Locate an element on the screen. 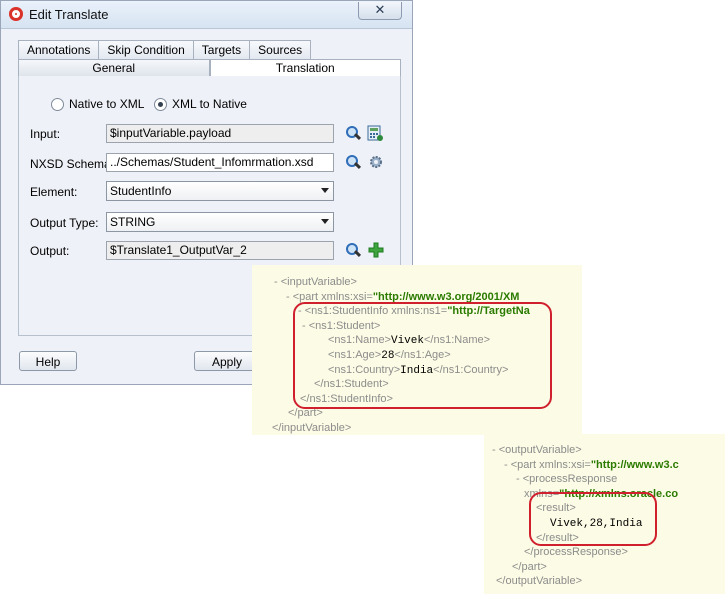 This screenshot has height=594, width=725. output-type-select-value: STRING is located at coordinates (133, 222).